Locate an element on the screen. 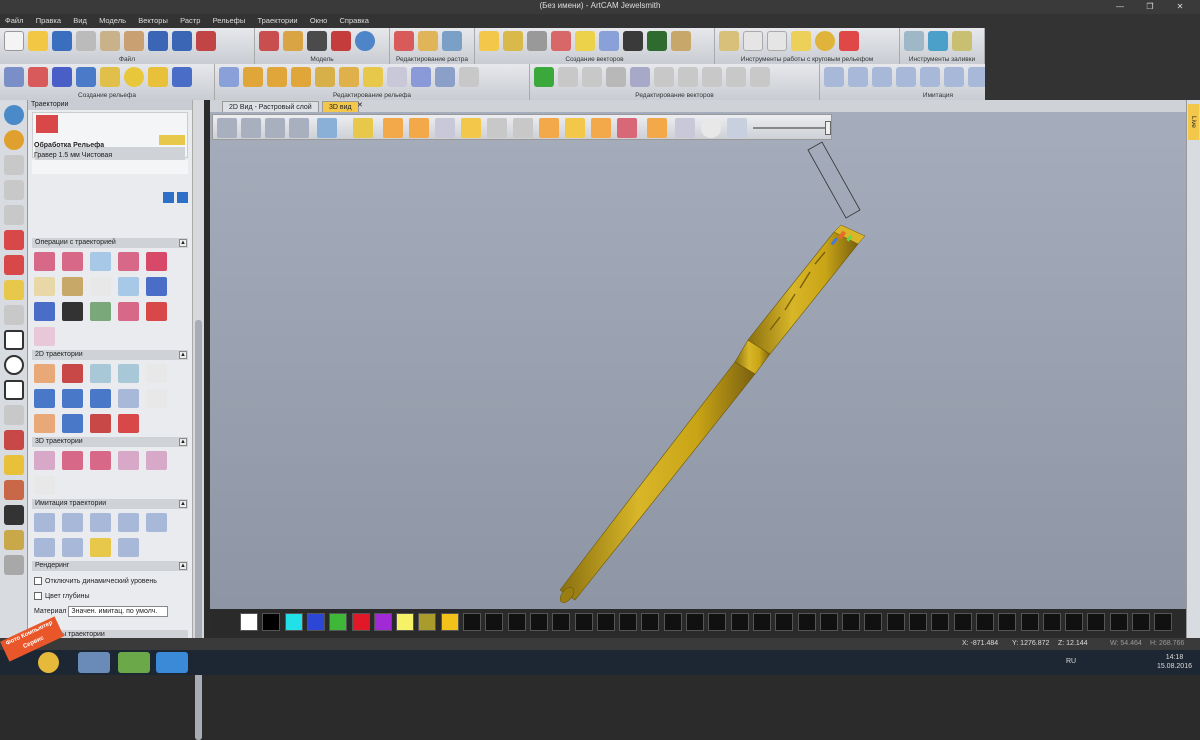 This screenshot has height=740, width=1200. close-tab-icon: ✕ is located at coordinates (360, 105).